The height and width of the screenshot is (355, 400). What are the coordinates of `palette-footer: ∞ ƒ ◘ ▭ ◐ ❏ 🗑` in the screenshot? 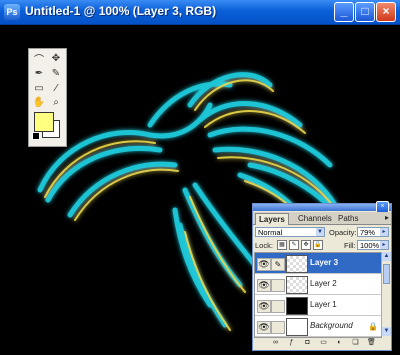 It's located at (322, 344).